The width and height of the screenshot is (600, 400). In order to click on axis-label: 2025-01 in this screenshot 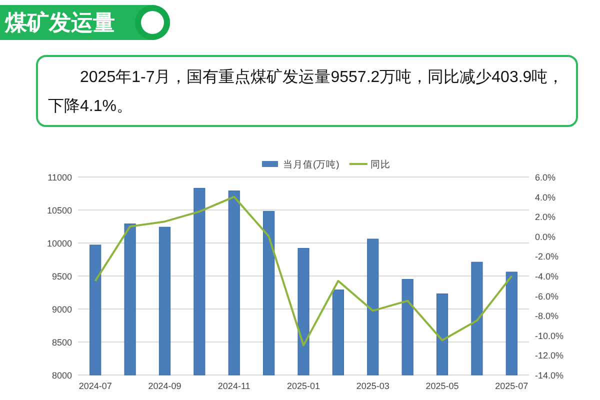, I will do `click(303, 386)`.